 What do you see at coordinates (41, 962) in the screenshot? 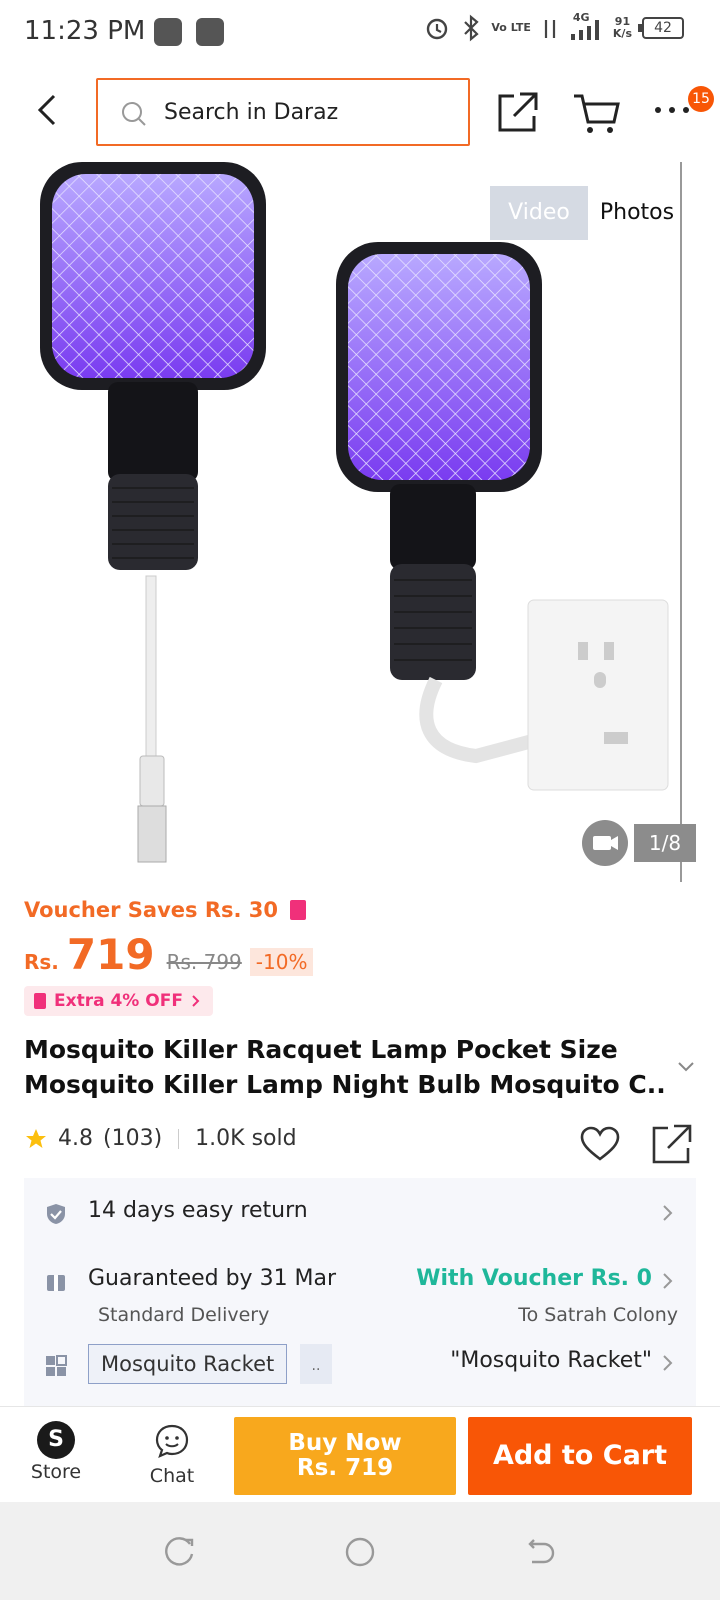
I see `price-currency: Rs.` at bounding box center [41, 962].